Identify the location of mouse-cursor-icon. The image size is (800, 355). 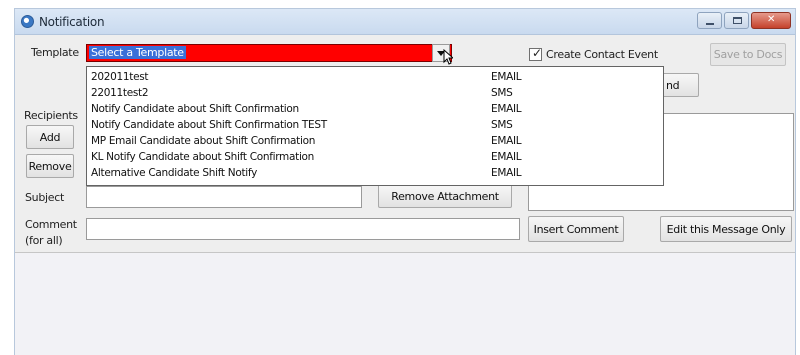
(448, 57).